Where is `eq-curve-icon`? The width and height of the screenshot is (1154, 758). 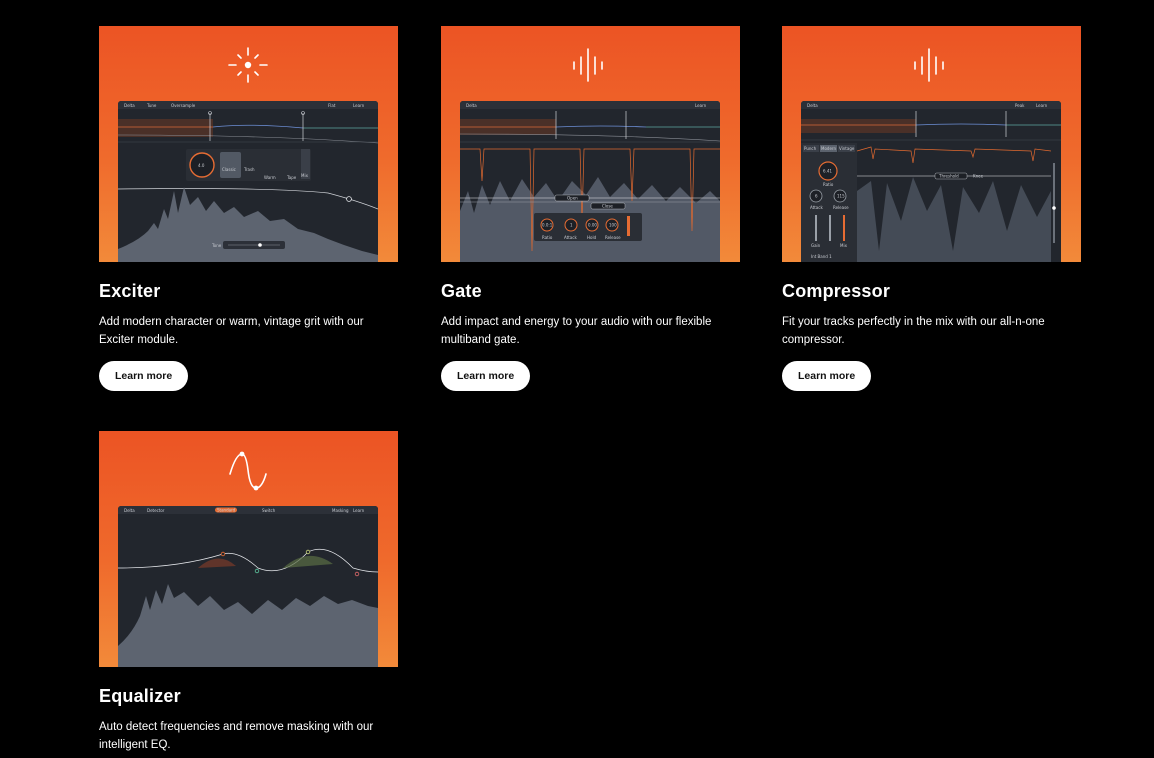
eq-curve-icon is located at coordinates (248, 471).